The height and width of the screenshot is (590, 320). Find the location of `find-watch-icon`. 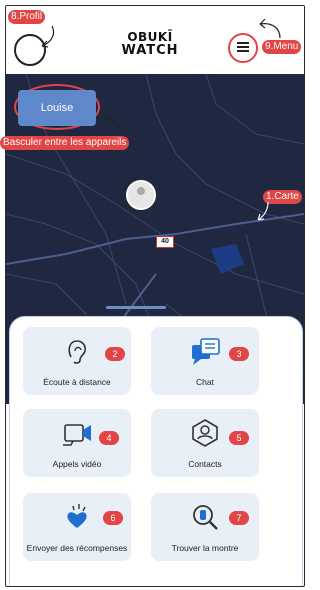

find-watch-icon is located at coordinates (205, 517).